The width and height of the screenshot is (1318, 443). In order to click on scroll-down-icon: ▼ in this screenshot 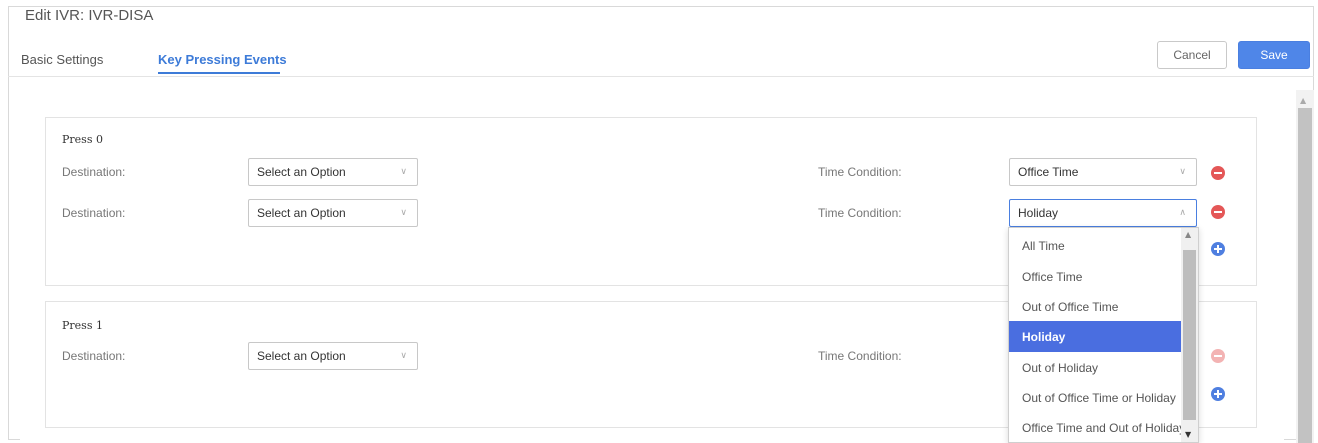, I will do `click(1188, 434)`.